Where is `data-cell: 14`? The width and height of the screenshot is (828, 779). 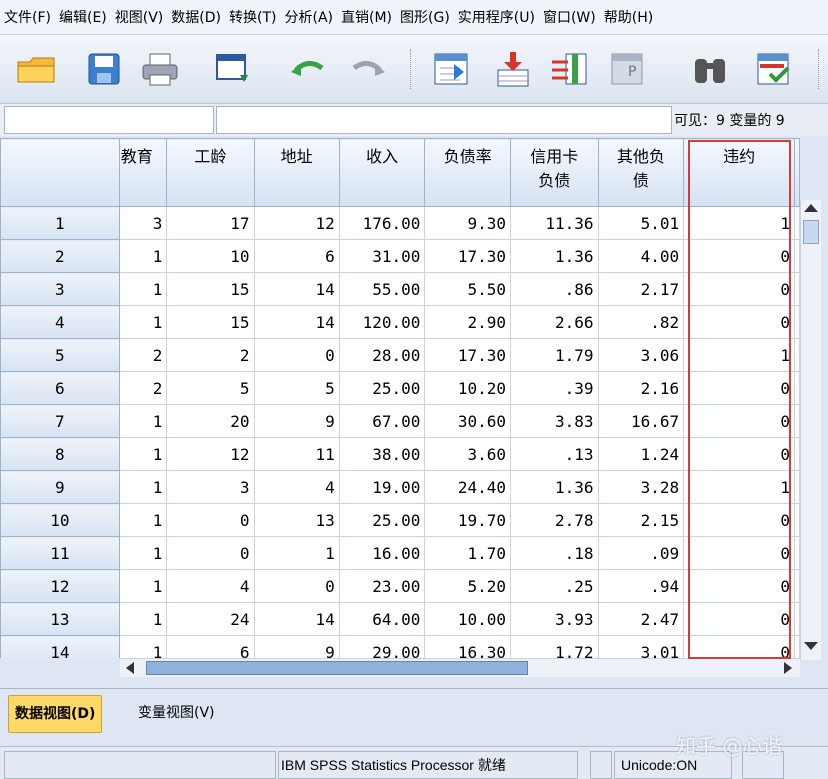 data-cell: 14 is located at coordinates (296, 289).